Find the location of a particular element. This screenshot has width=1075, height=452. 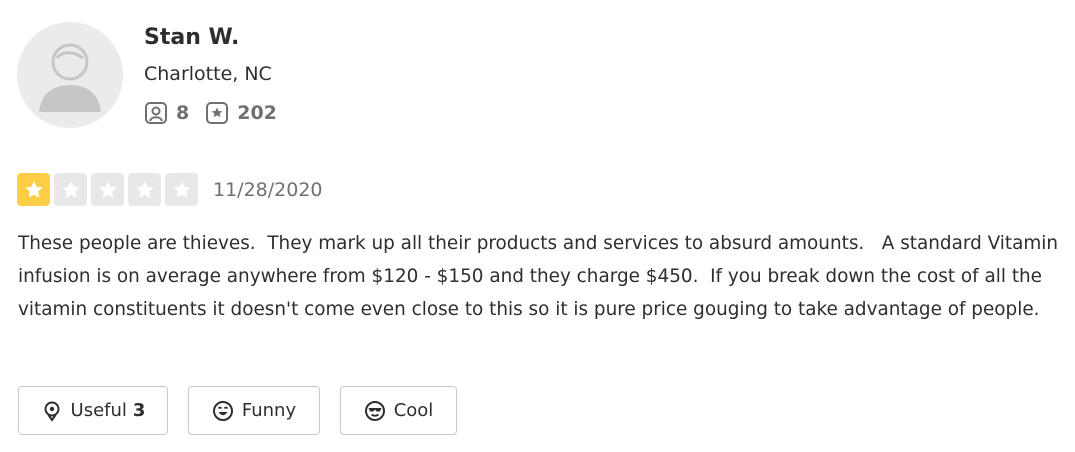

reaction-buttons: Useful 3 Funny Cool is located at coordinates (247, 410).